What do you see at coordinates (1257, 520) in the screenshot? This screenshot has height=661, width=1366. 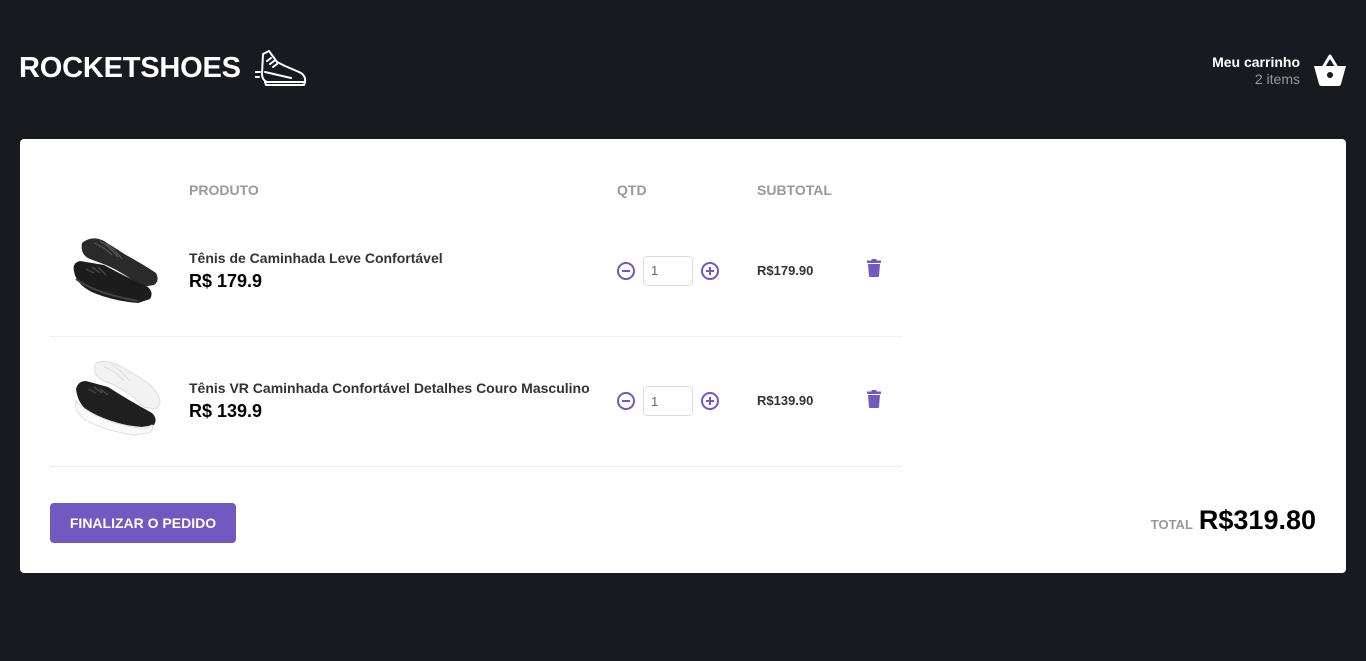 I see `total-value: R$319.80` at bounding box center [1257, 520].